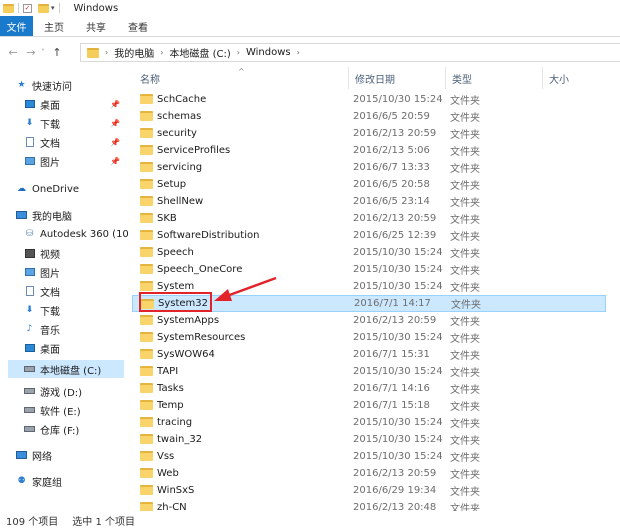  Describe the element at coordinates (42, 291) in the screenshot. I see `sidebar-item-documents-pc: 文档` at that location.